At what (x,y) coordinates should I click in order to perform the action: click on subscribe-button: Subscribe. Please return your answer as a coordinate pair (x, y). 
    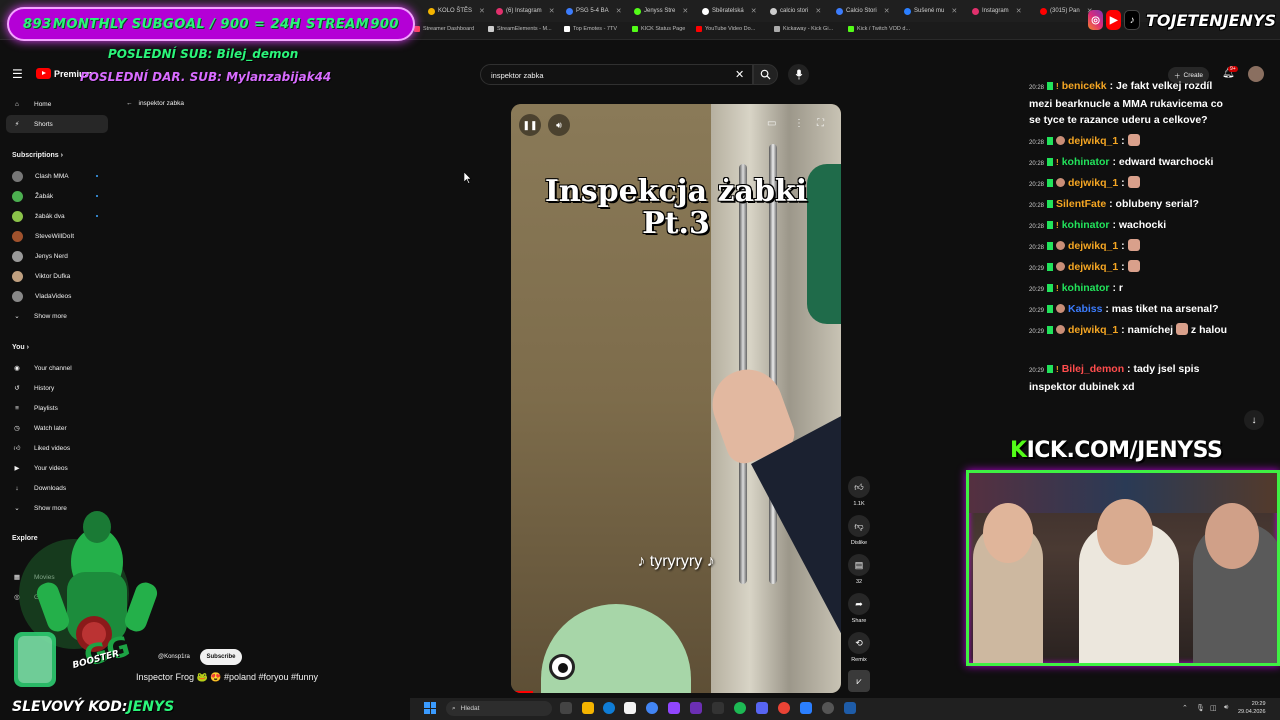
    Looking at the image, I should click on (221, 657).